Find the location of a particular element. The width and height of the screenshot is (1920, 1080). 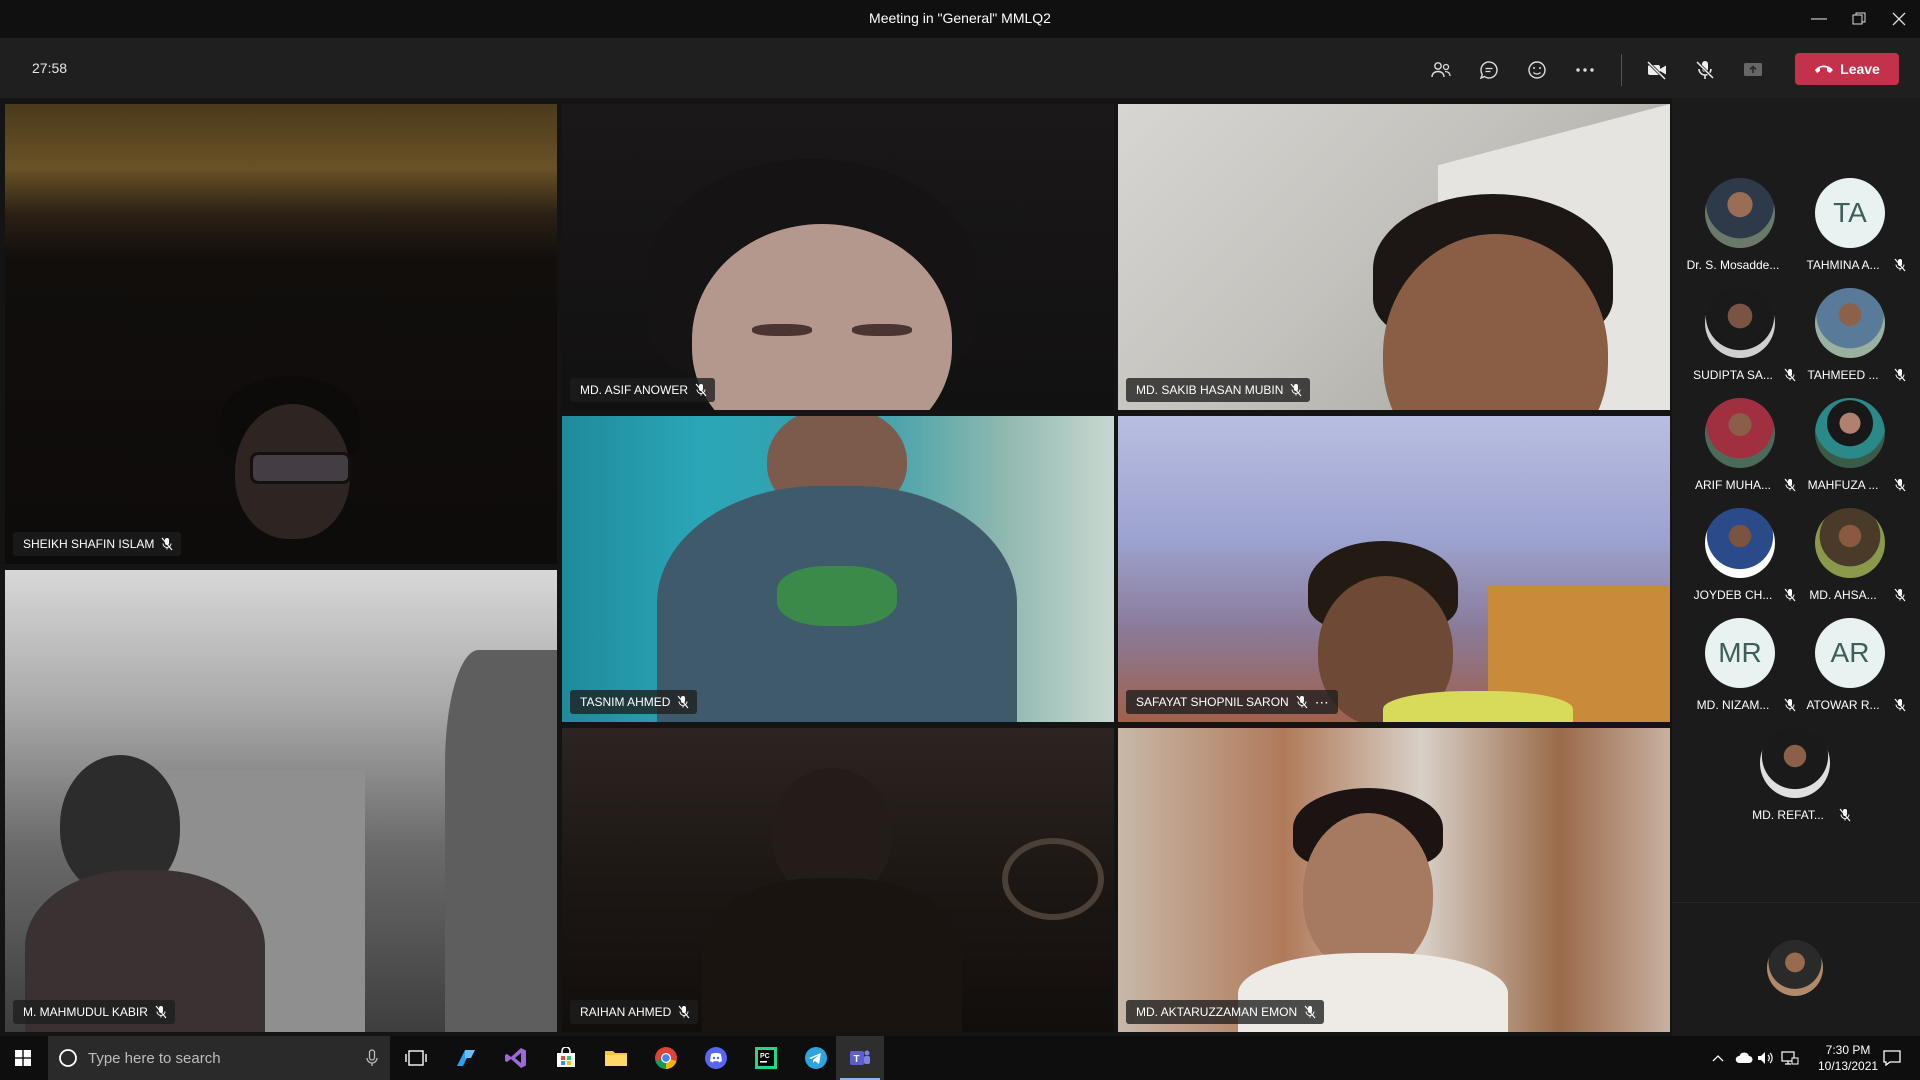

taskbar-clock: 7:30 PM 10/13/2021 is located at coordinates (1848, 1058).